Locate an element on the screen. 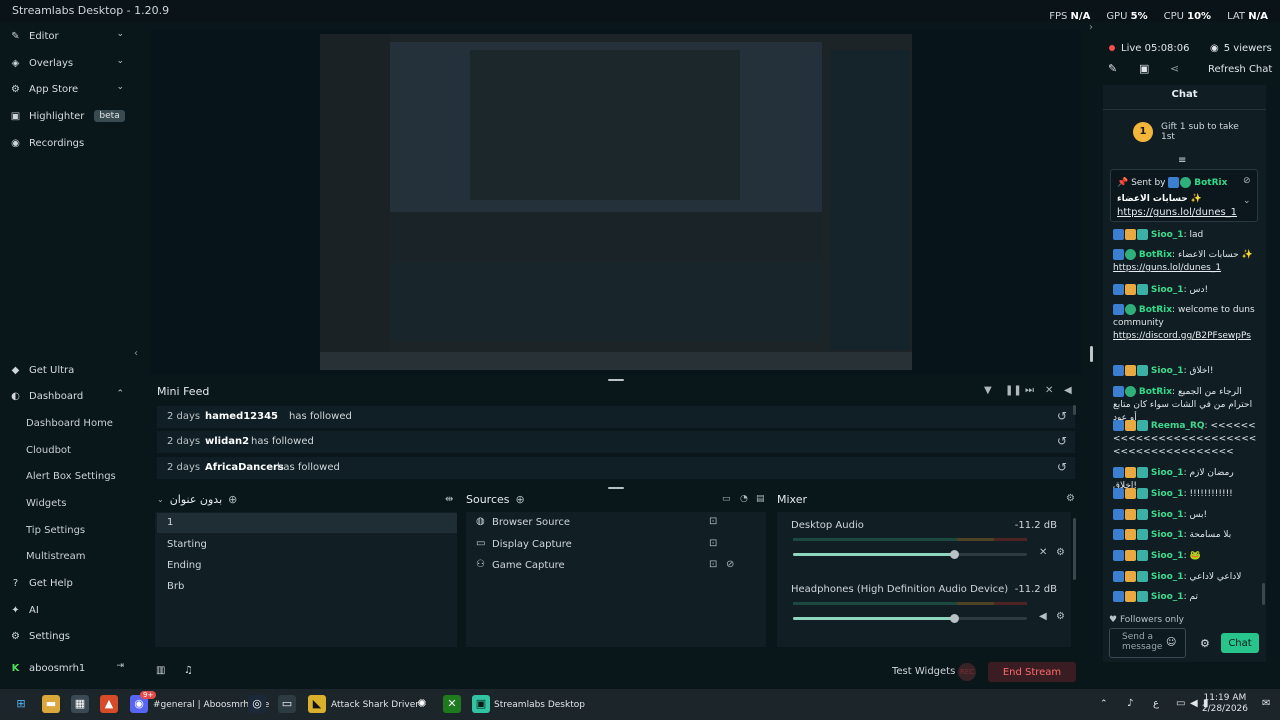 The width and height of the screenshot is (1280, 720). test-widgets-button: Test Widgets is located at coordinates (923, 671).